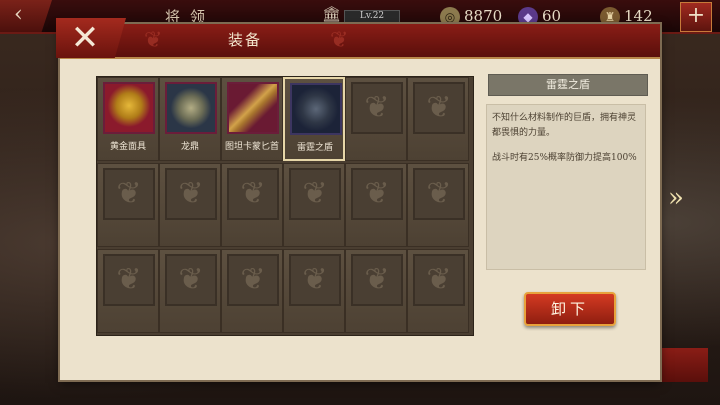  What do you see at coordinates (191, 108) in the screenshot?
I see `dragon-cauldron-icon` at bounding box center [191, 108].